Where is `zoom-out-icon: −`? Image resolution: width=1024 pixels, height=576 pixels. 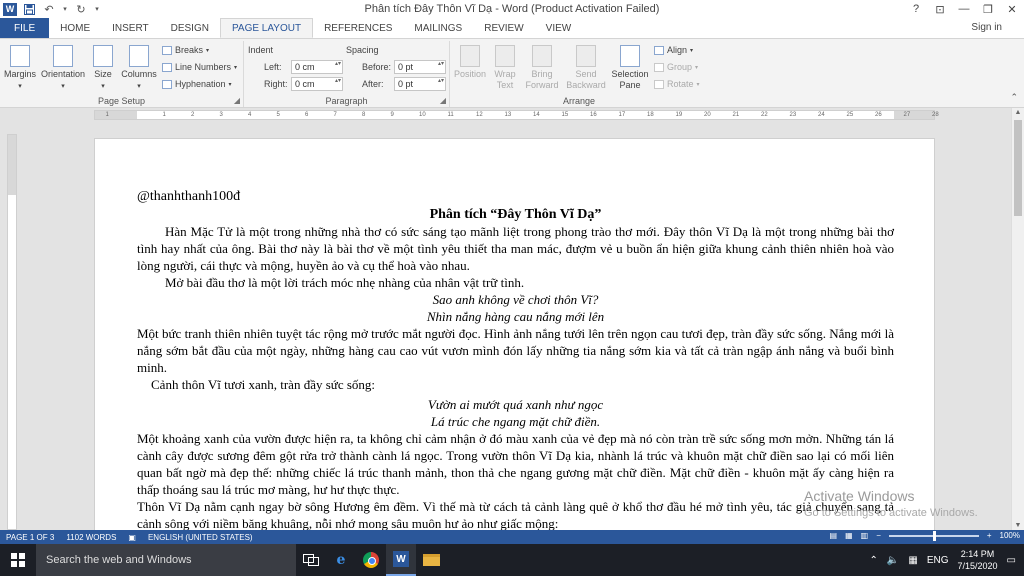
zoom-out-icon: − is located at coordinates (878, 535).